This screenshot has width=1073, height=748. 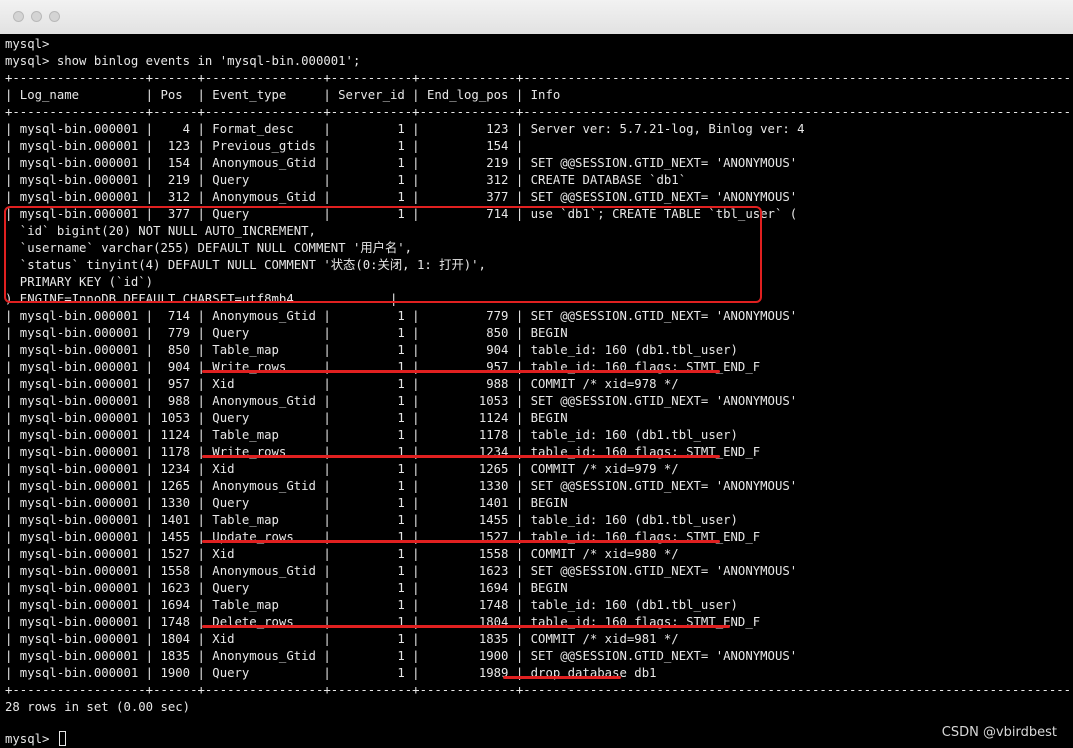 I want to click on result-summary: 28 rows in set (0.00 sec), so click(x=98, y=707).